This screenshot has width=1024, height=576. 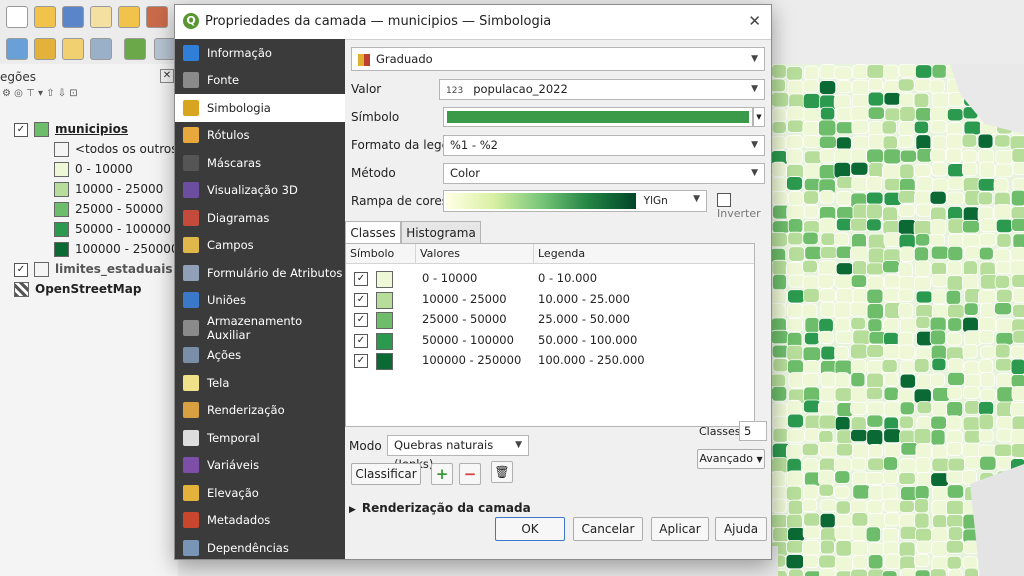 What do you see at coordinates (644, 254) in the screenshot?
I see `column-header-legend: Legenda` at bounding box center [644, 254].